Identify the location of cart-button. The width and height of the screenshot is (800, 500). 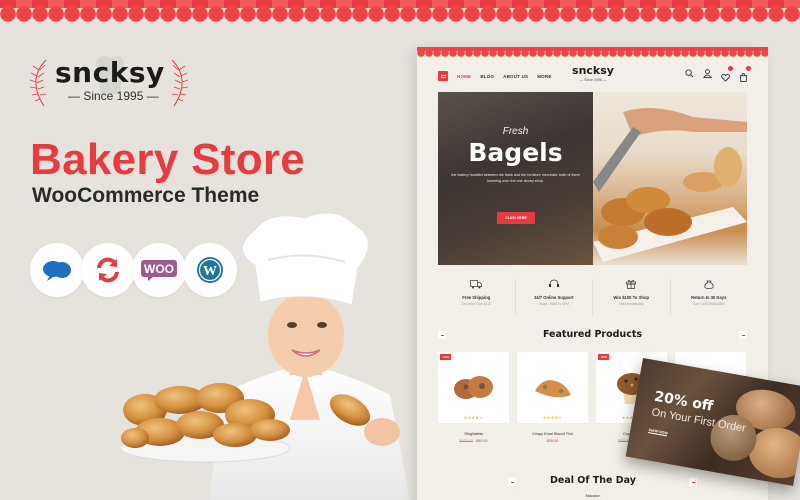
(745, 74).